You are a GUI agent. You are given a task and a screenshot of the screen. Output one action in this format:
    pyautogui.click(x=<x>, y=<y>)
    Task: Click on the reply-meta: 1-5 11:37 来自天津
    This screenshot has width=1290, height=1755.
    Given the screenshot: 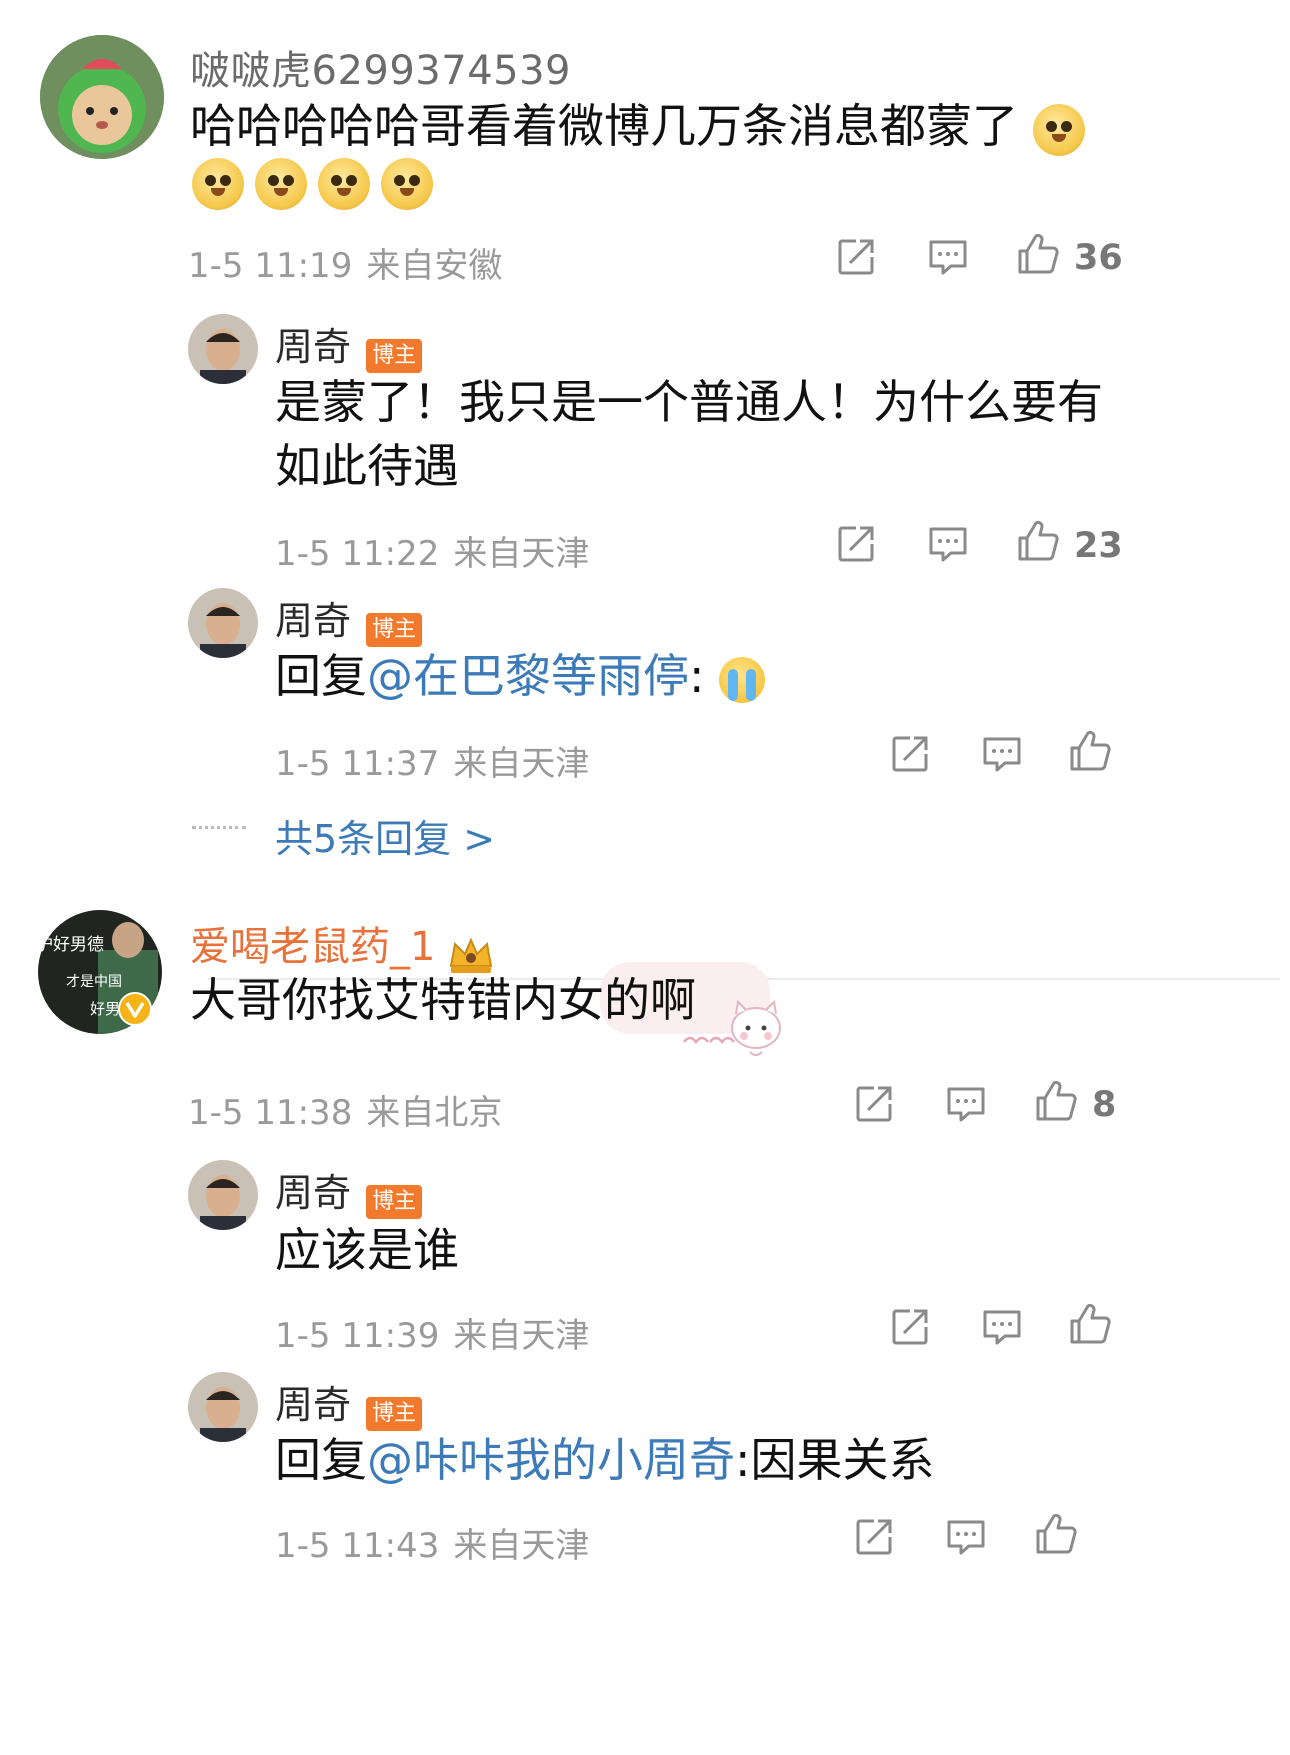 What is the action you would take?
    pyautogui.click(x=432, y=760)
    